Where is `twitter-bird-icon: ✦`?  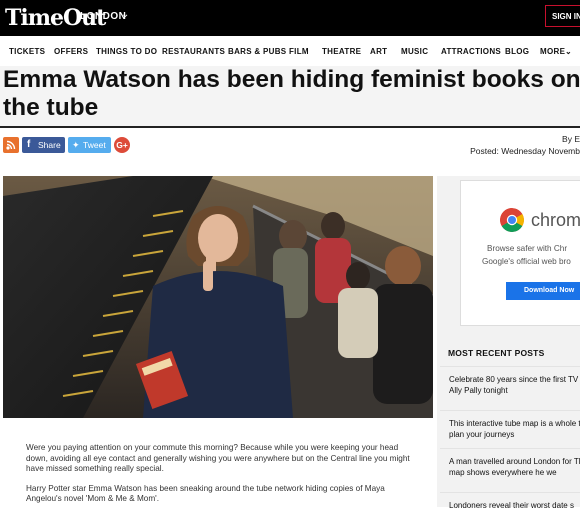
twitter-bird-icon: ✦ is located at coordinates (76, 145).